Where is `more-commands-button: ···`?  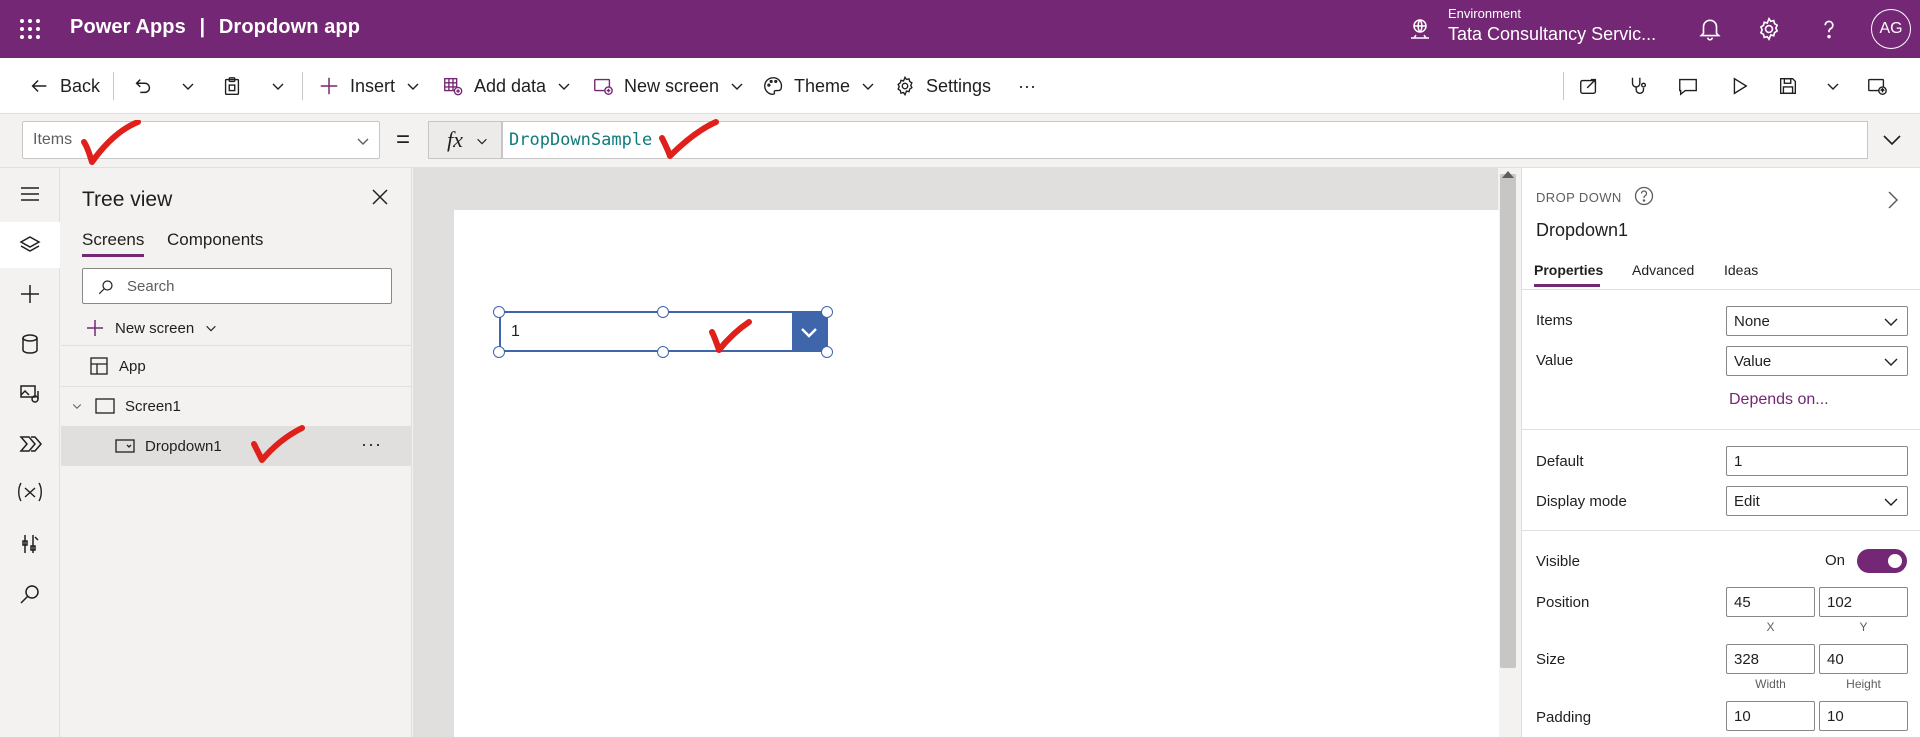
more-commands-button: ··· is located at coordinates (1027, 86).